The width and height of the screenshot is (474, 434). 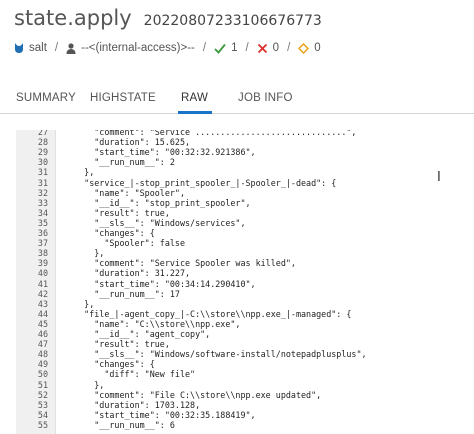 What do you see at coordinates (42, 273) in the screenshot?
I see `line-number: 40` at bounding box center [42, 273].